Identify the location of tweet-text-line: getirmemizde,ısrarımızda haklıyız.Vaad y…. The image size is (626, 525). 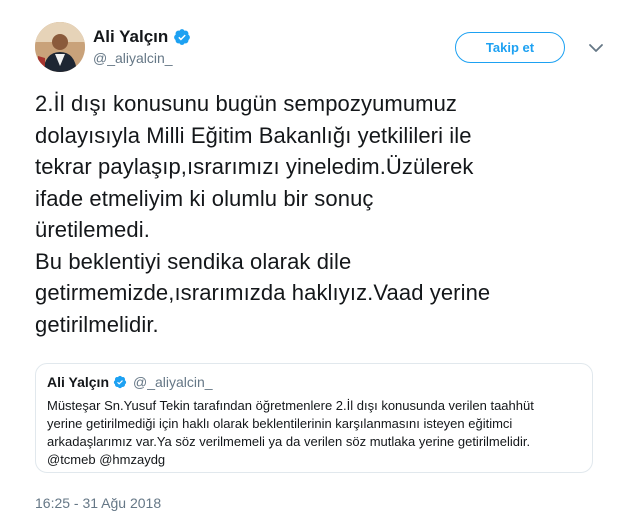
(263, 292).